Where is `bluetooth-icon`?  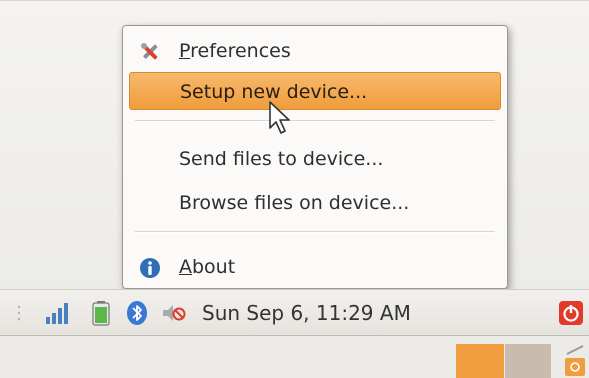 bluetooth-icon is located at coordinates (137, 313).